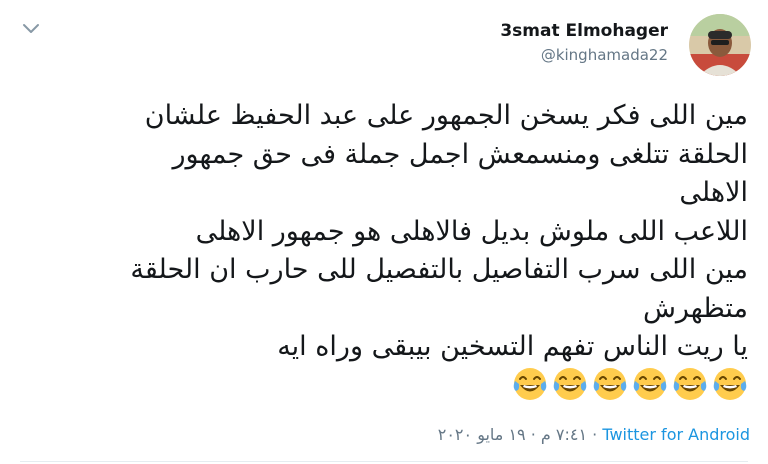 The width and height of the screenshot is (768, 464). Describe the element at coordinates (713, 192) in the screenshot. I see `tweet-text-line: الاهلى` at that location.